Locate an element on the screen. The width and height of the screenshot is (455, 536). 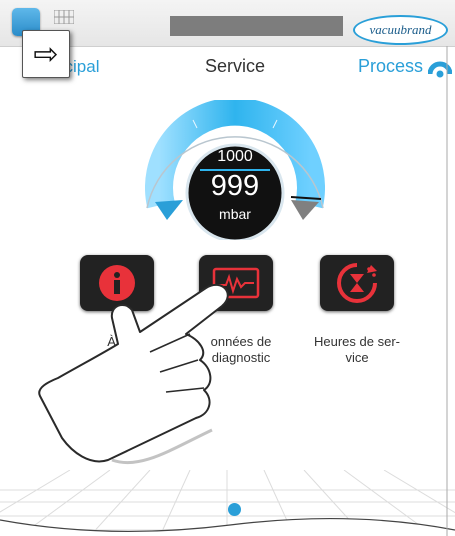
pointing-hand-icon is located at coordinates (133, 374).